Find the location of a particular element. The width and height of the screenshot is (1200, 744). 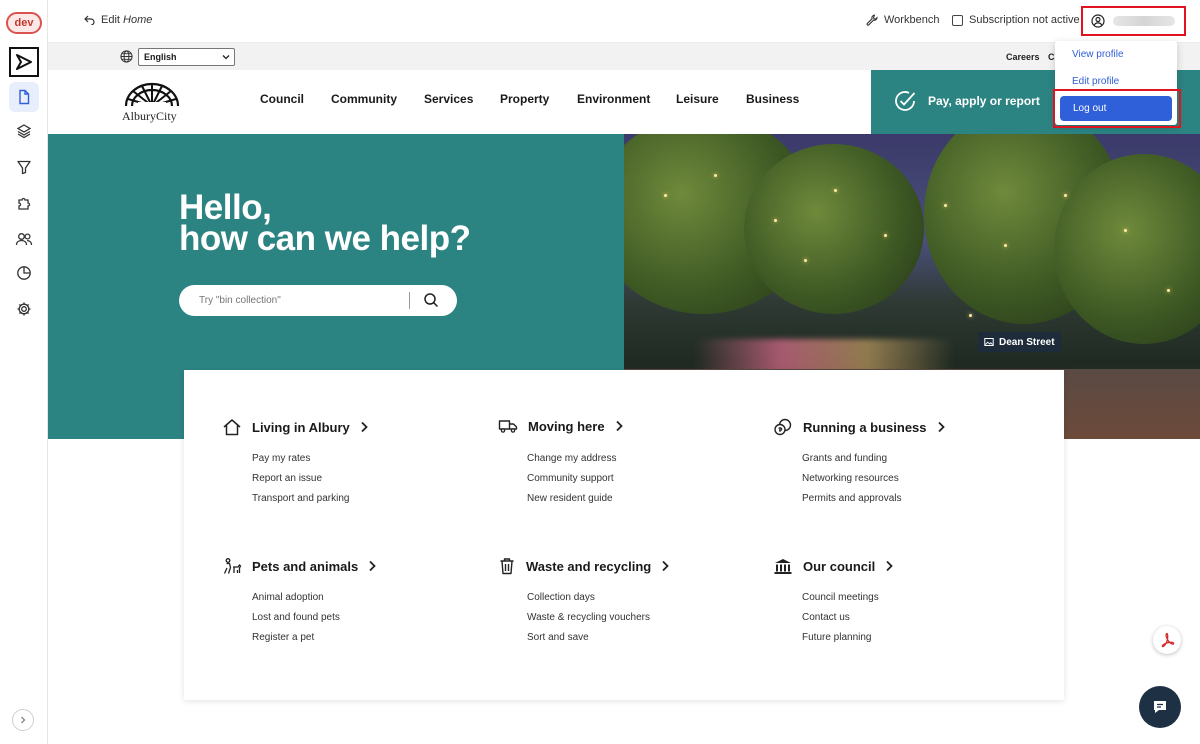

nav-property: Property is located at coordinates (524, 99).